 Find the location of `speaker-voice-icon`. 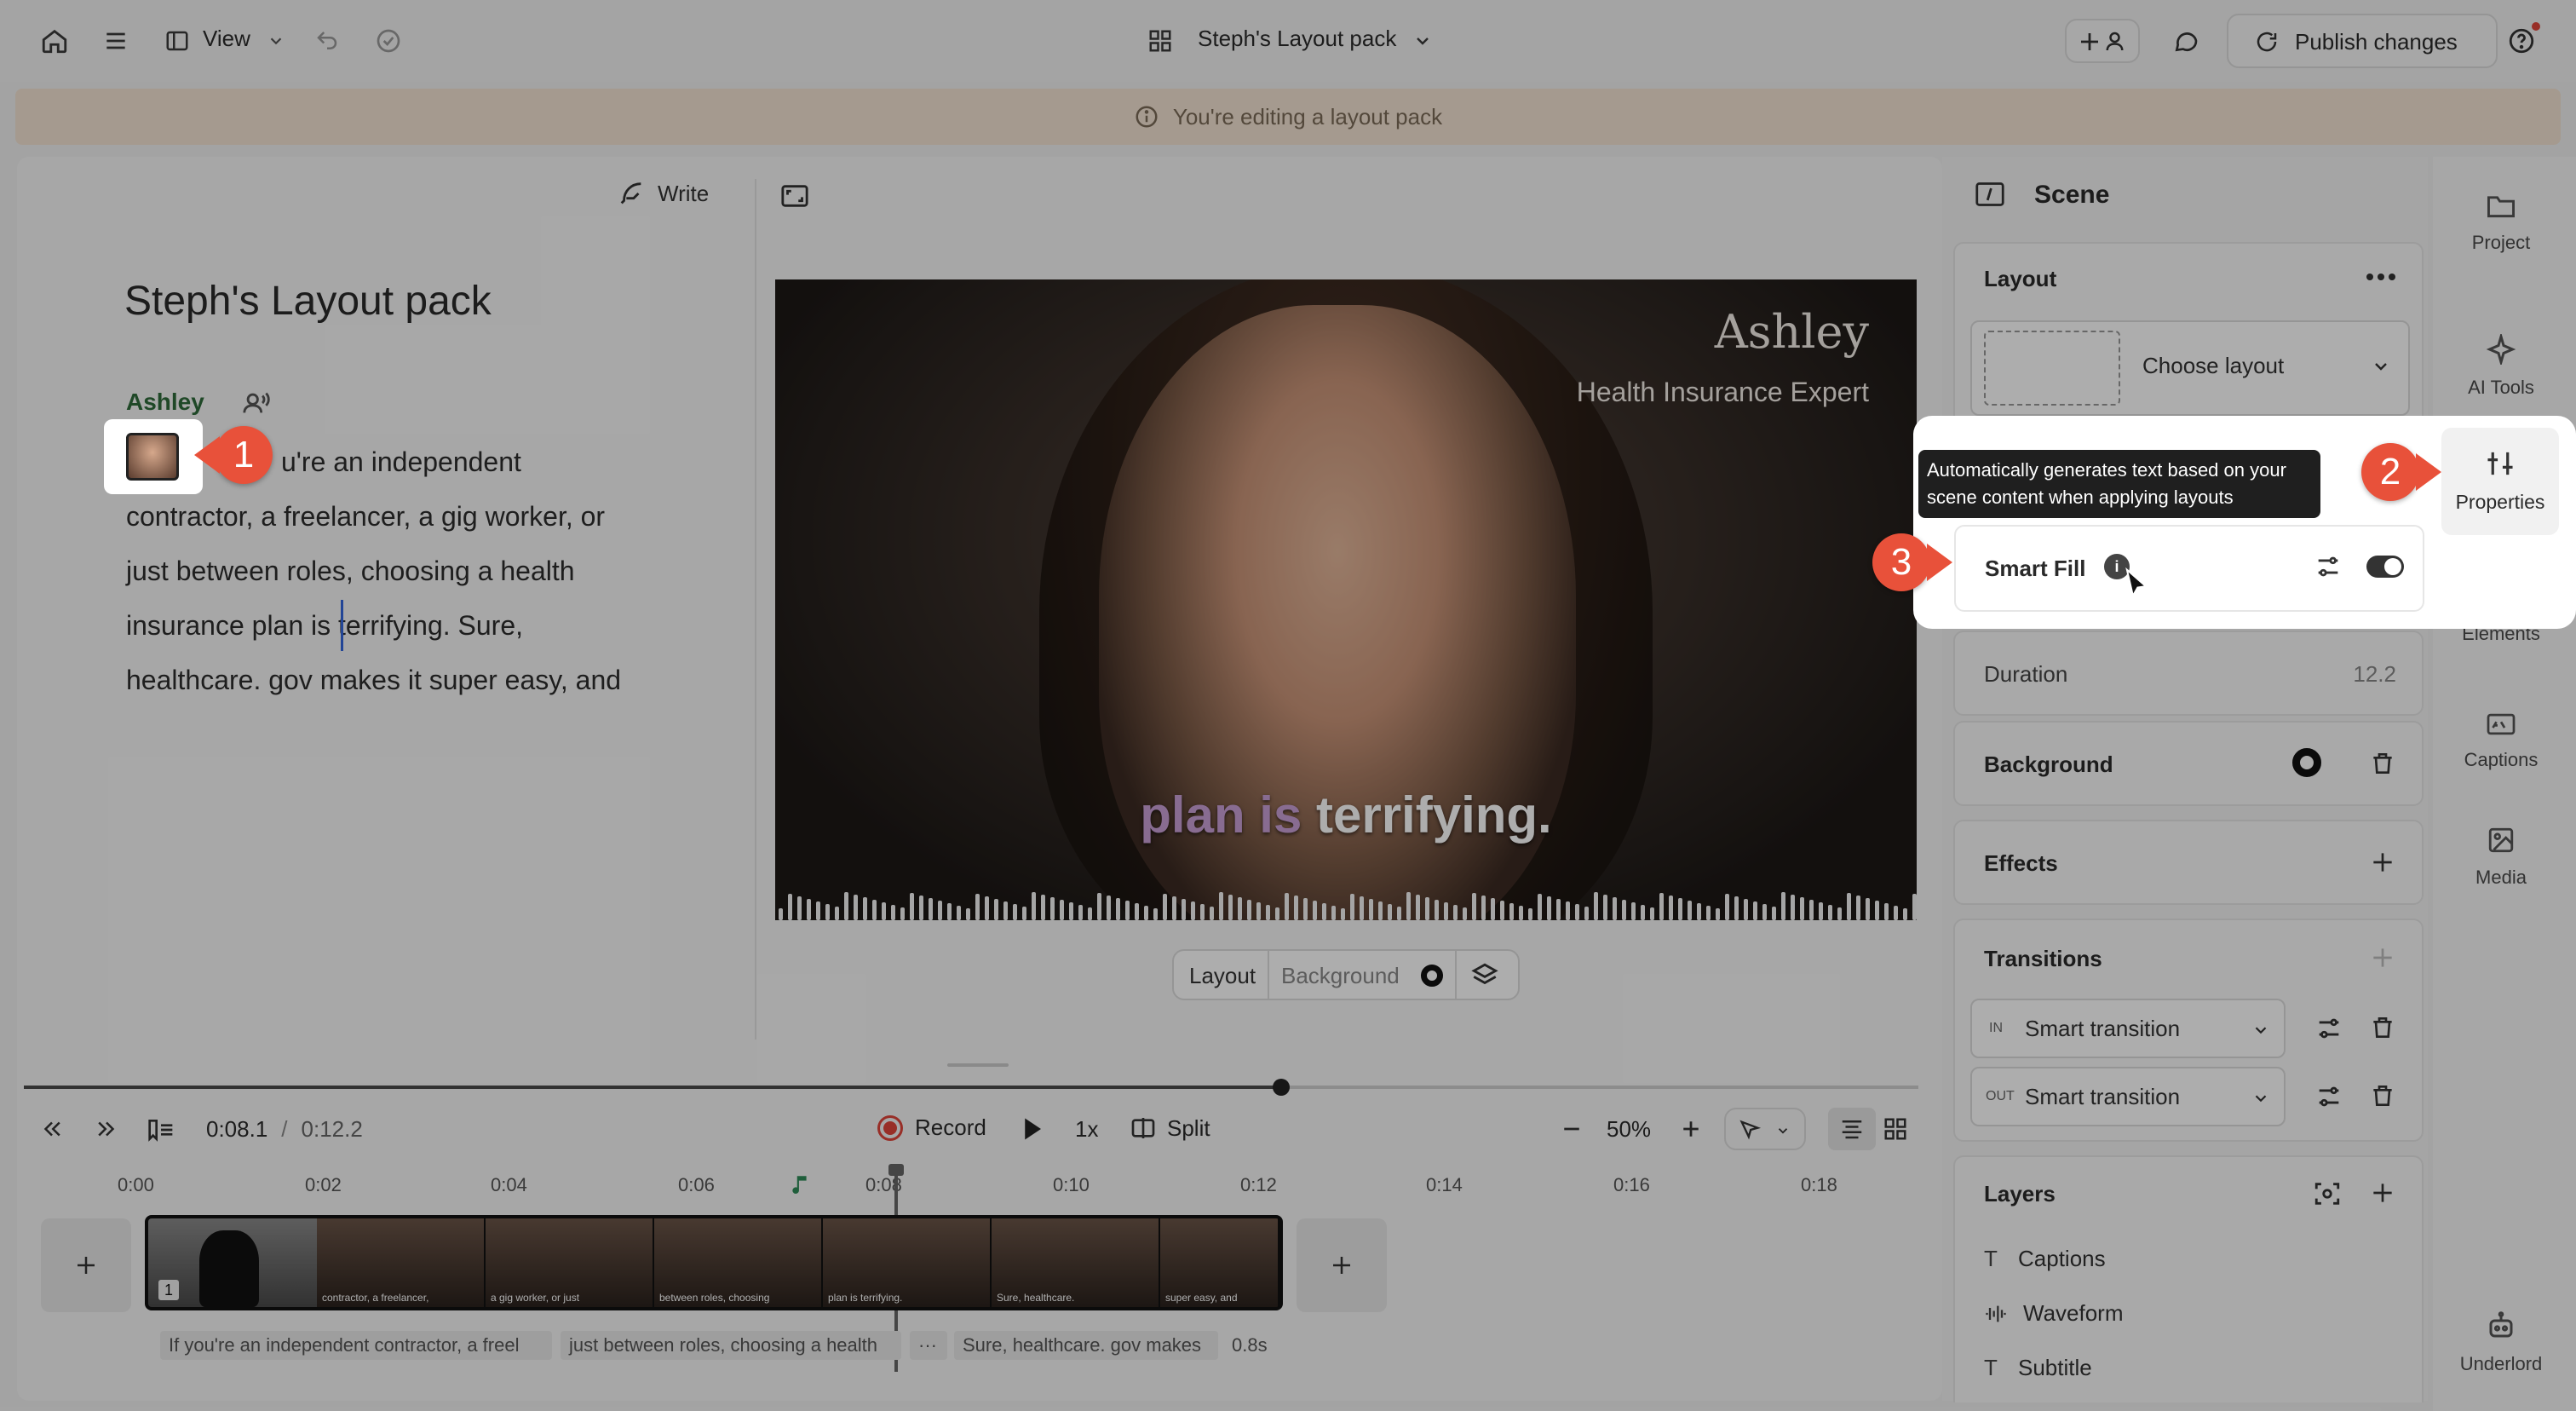

speaker-voice-icon is located at coordinates (256, 403).